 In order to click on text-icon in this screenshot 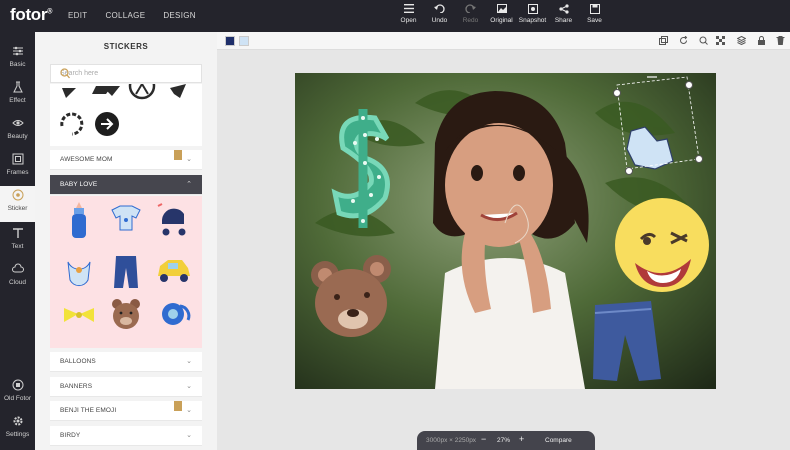, I will do `click(17, 235)`.